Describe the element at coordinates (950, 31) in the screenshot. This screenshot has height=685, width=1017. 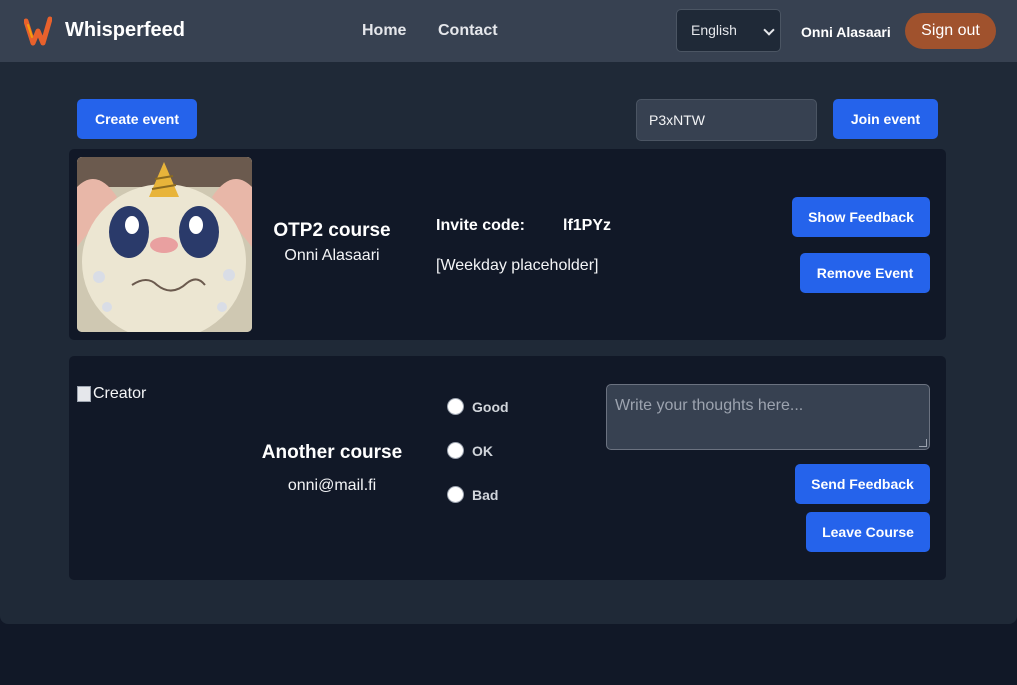
I see `sign-out-button: Sign out` at that location.